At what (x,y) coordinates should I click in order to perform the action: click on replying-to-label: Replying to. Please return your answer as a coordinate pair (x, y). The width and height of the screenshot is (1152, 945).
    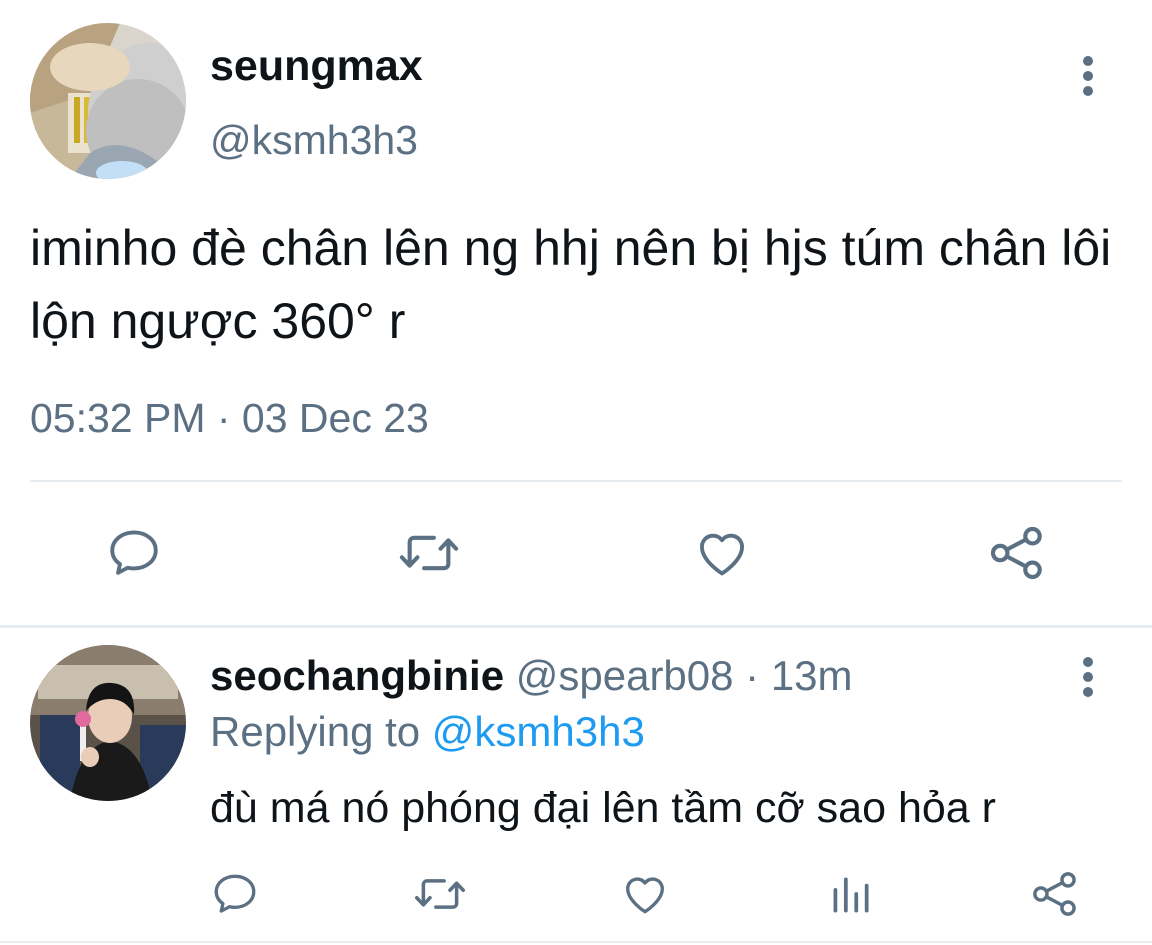
    Looking at the image, I should click on (321, 731).